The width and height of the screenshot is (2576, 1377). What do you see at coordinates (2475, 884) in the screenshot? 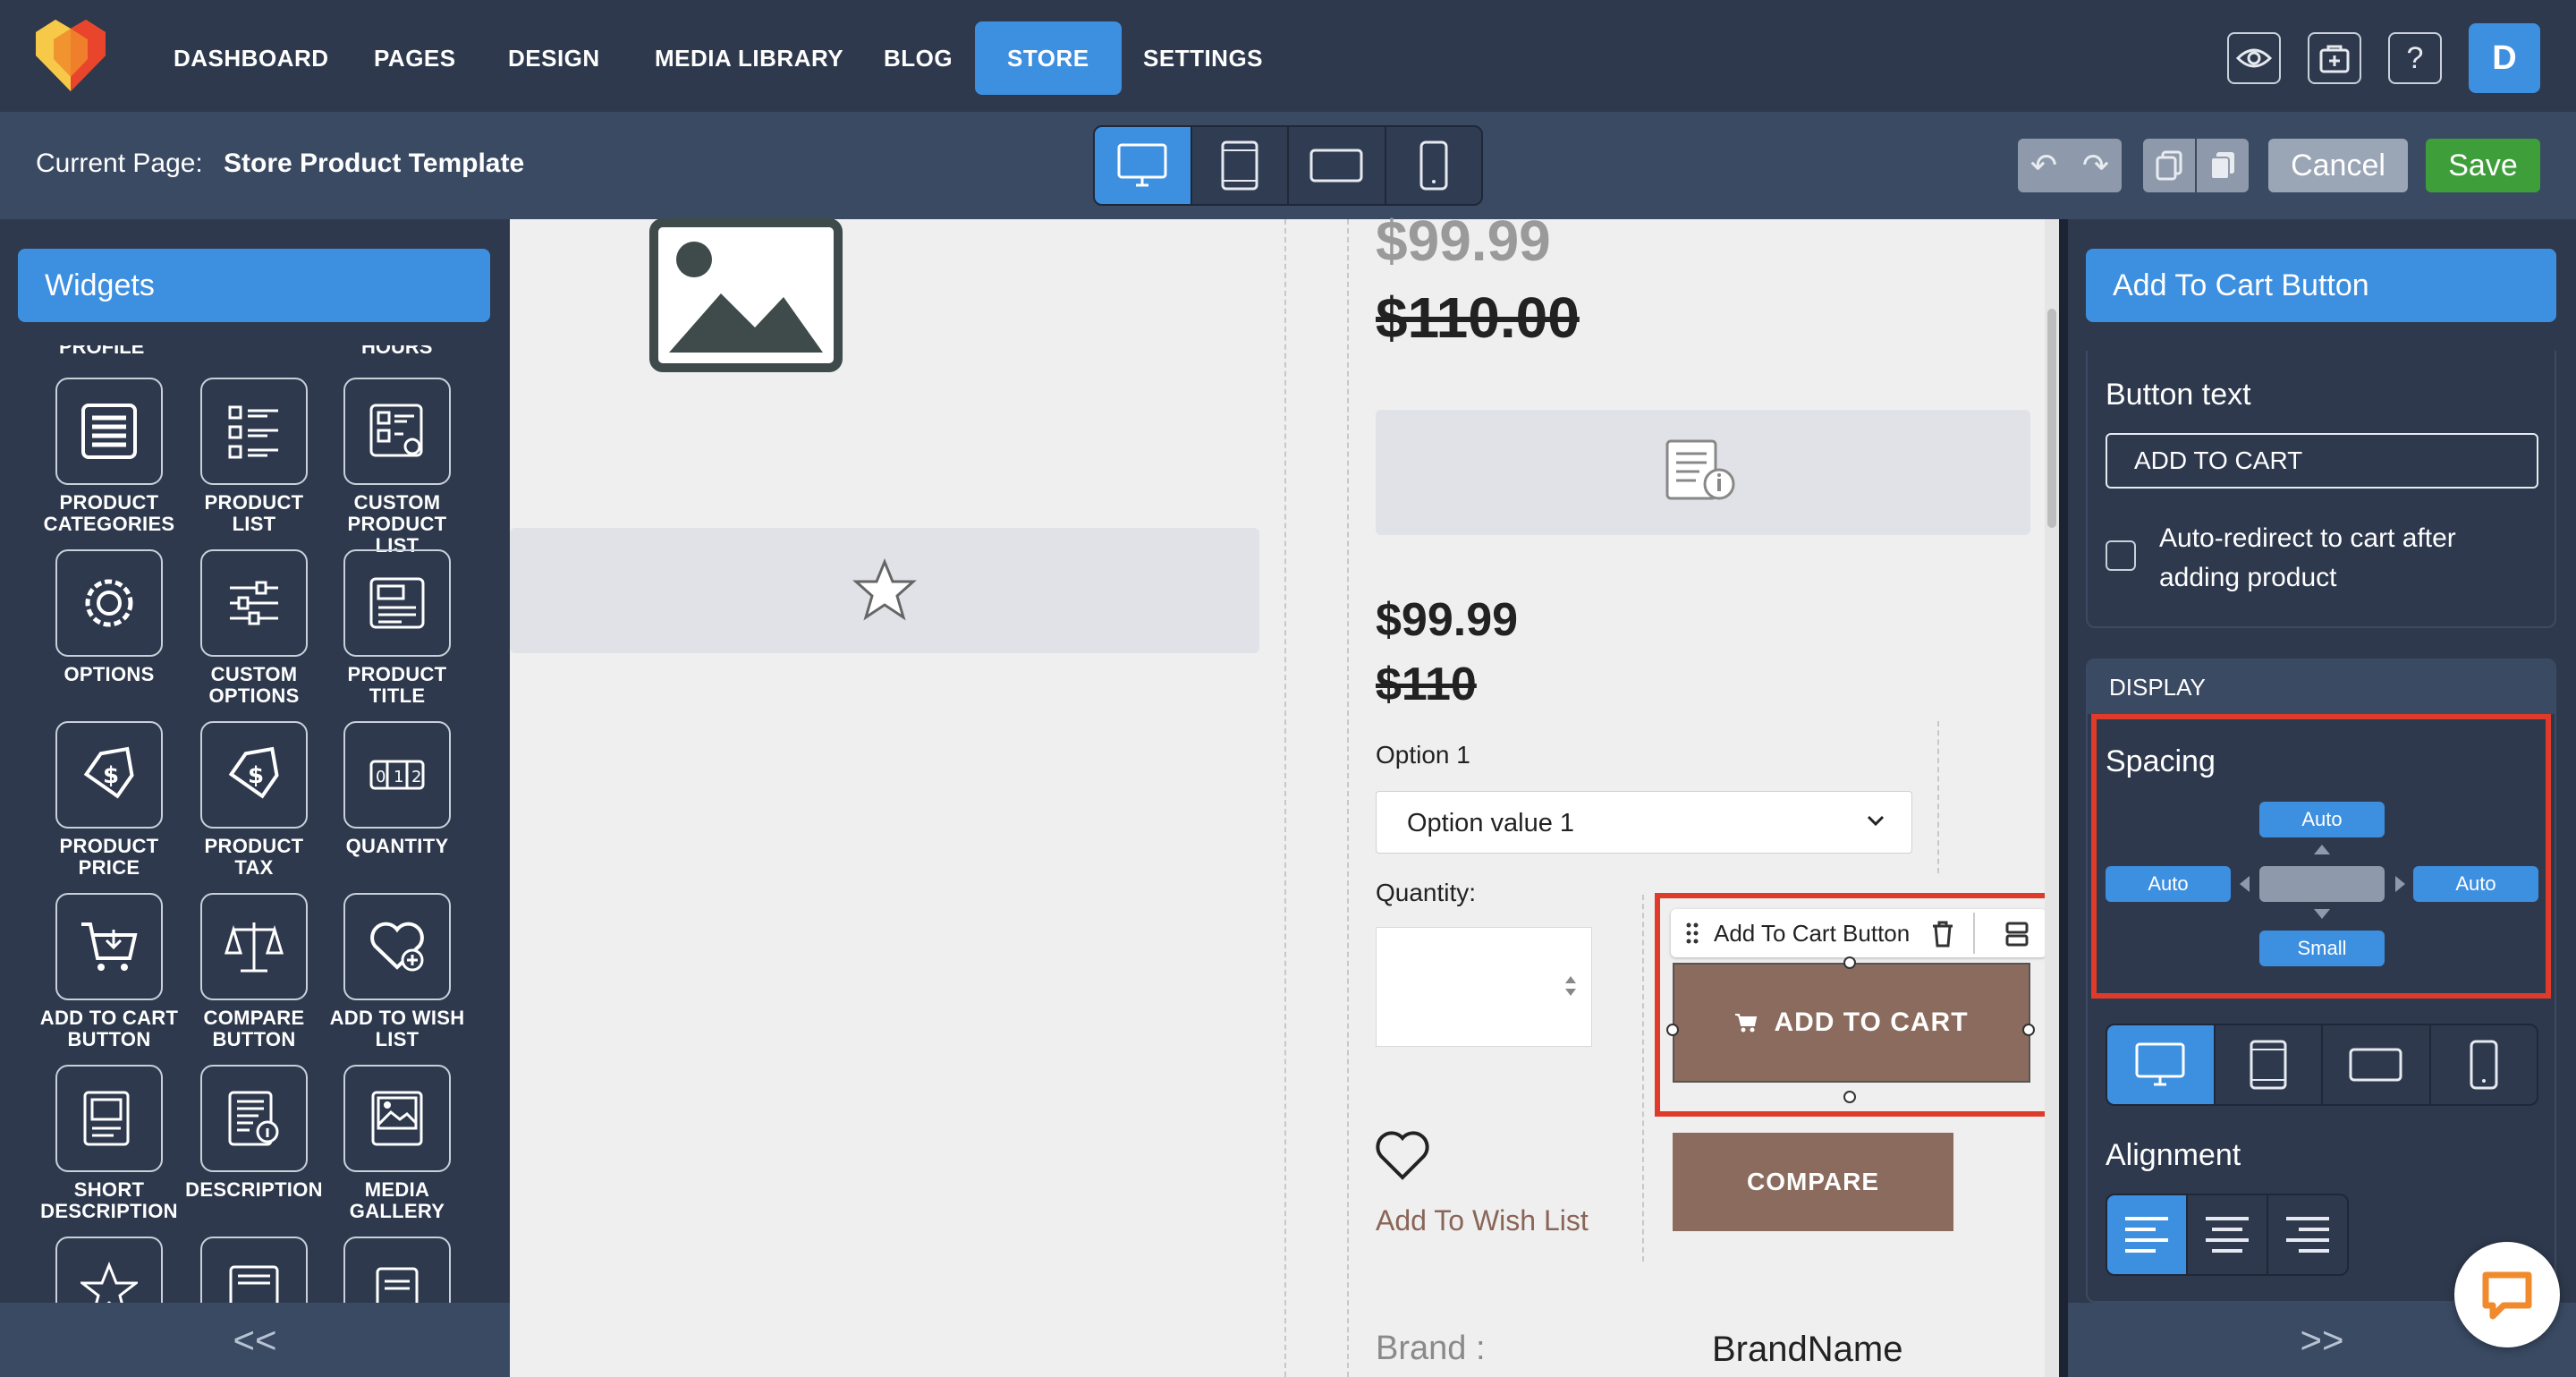
I see `spacing-right-button: Auto` at bounding box center [2475, 884].